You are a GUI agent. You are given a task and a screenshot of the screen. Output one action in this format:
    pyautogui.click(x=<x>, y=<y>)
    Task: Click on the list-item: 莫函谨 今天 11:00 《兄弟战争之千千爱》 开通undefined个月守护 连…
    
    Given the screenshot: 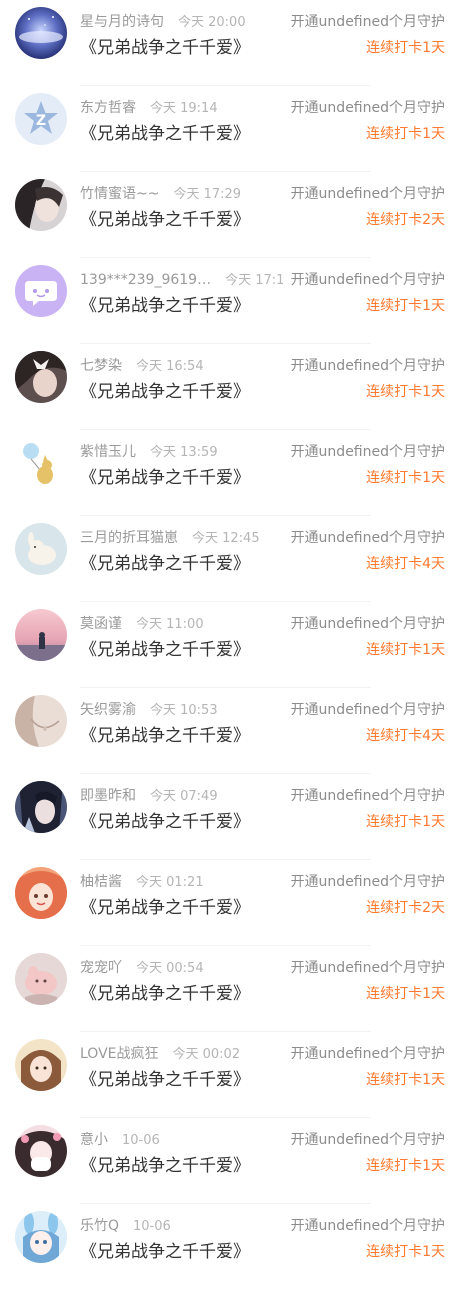 What is the action you would take?
    pyautogui.click(x=230, y=645)
    